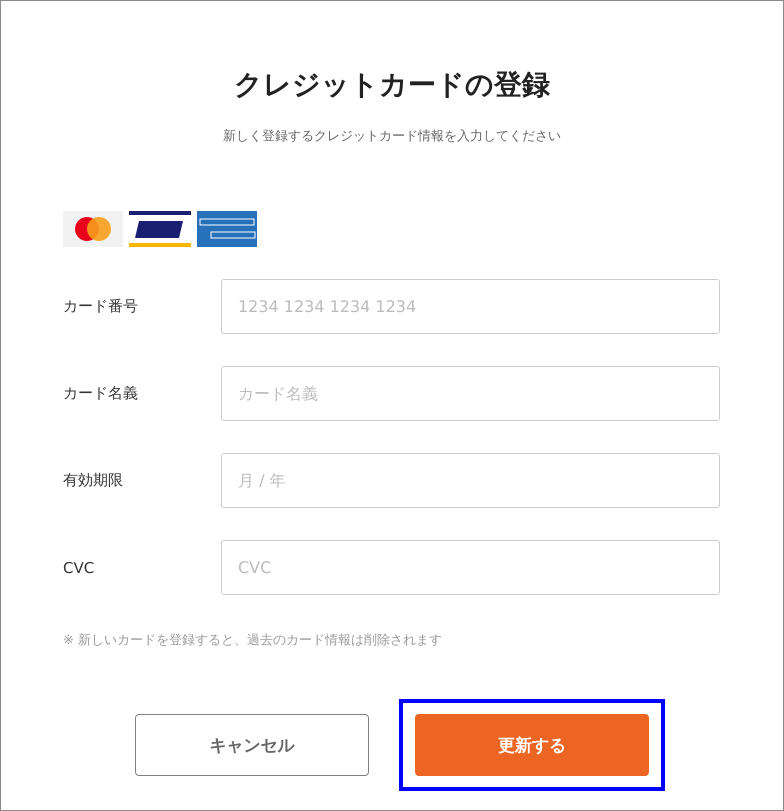 Image resolution: width=784 pixels, height=811 pixels. What do you see at coordinates (93, 480) in the screenshot?
I see `field-label: 有効期限` at bounding box center [93, 480].